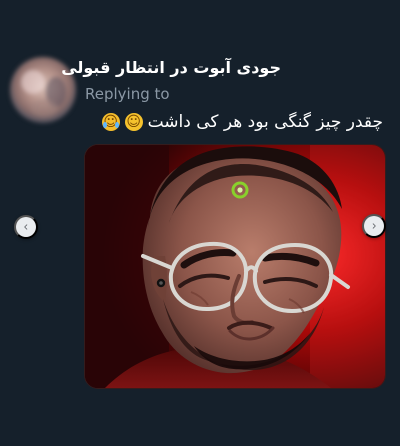 This screenshot has width=400, height=446. I want to click on chevron-left-icon, so click(26, 227).